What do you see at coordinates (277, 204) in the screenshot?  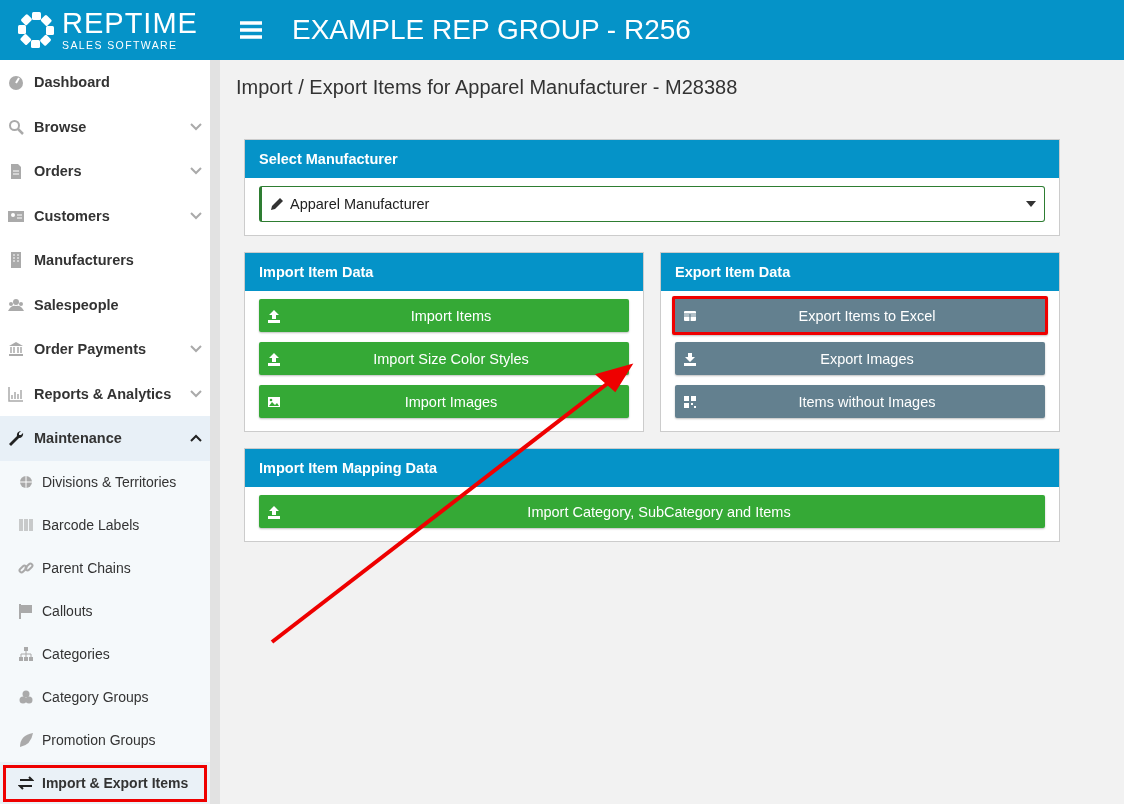 I see `pencil-icon` at bounding box center [277, 204].